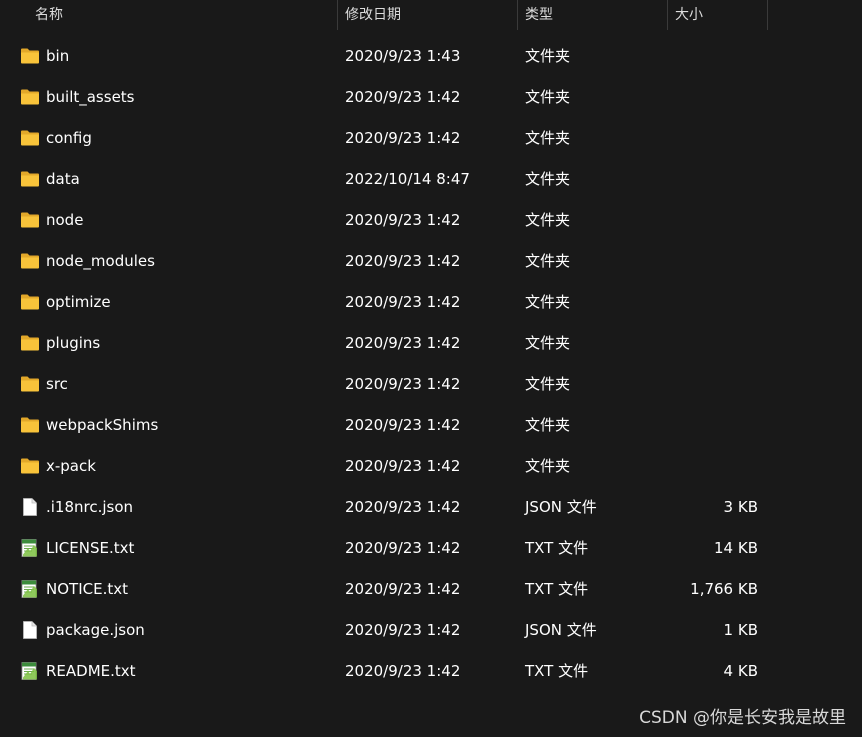 The height and width of the screenshot is (737, 862). I want to click on column-header-type-label: 类型, so click(539, 15).